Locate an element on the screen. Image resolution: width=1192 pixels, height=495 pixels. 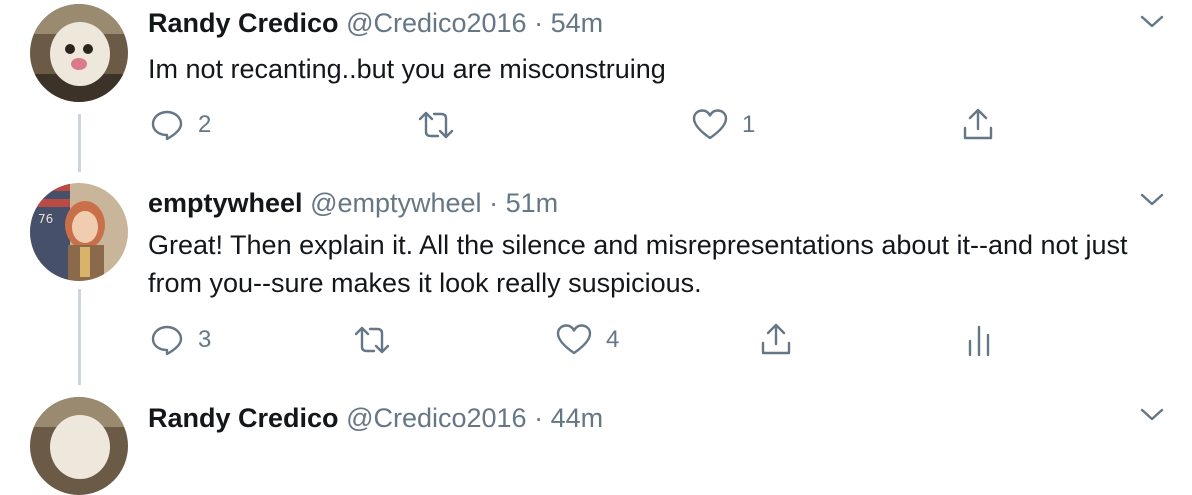
reply-button: 3 is located at coordinates (180, 340).